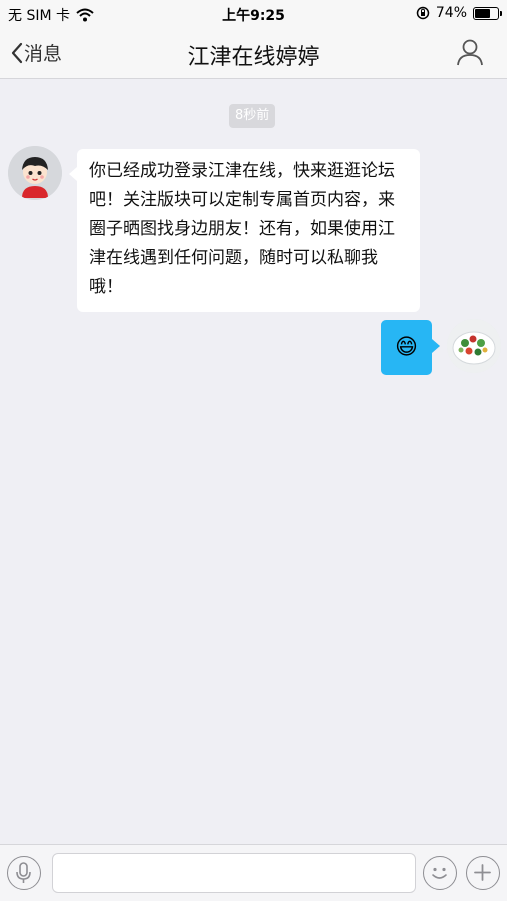  I want to click on status-right: 74%, so click(459, 13).